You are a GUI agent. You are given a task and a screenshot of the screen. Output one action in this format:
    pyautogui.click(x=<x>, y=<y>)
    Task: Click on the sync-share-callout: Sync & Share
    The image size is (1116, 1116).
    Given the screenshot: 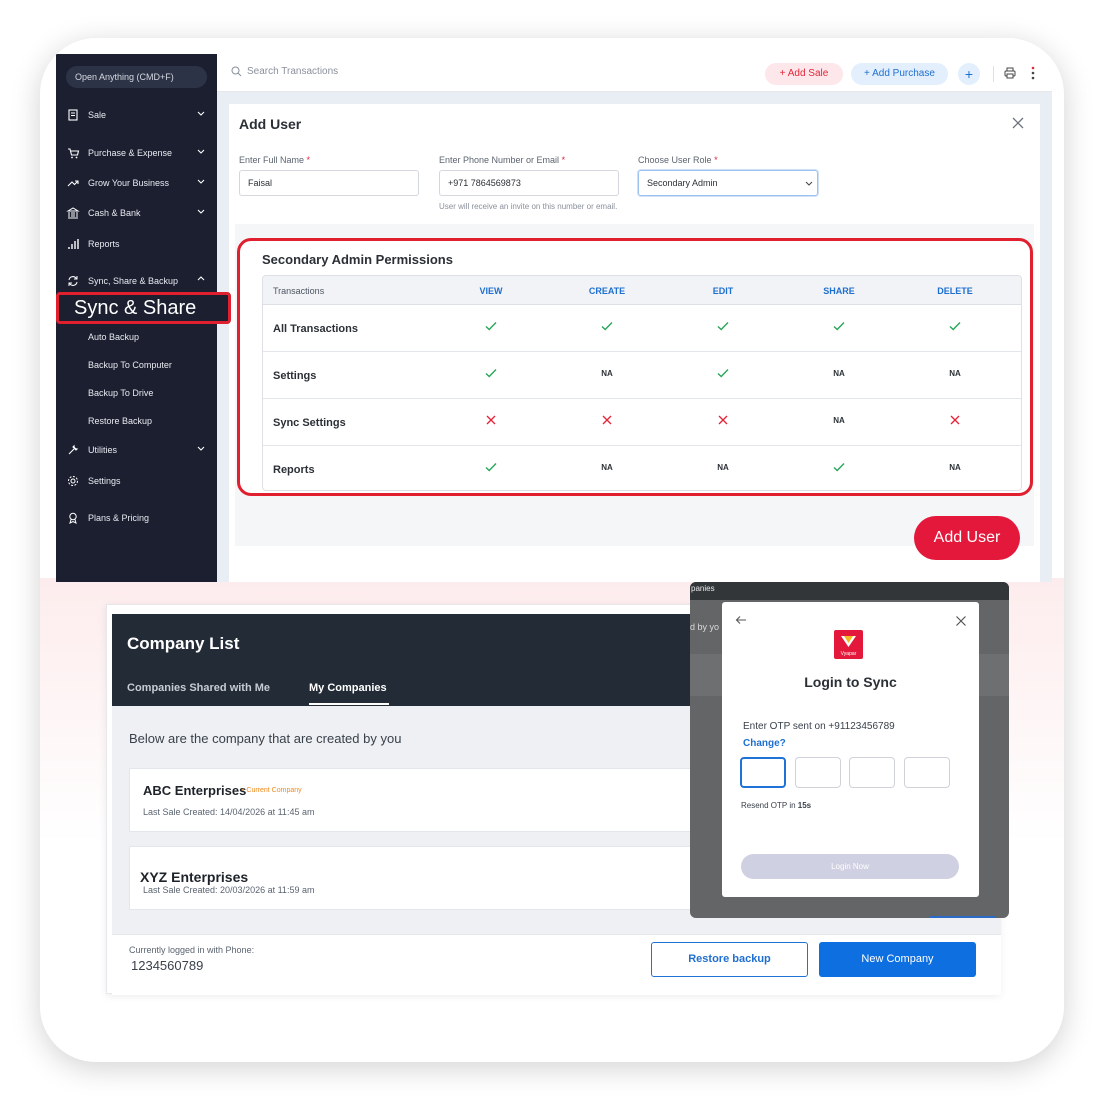 What is the action you would take?
    pyautogui.click(x=143, y=308)
    